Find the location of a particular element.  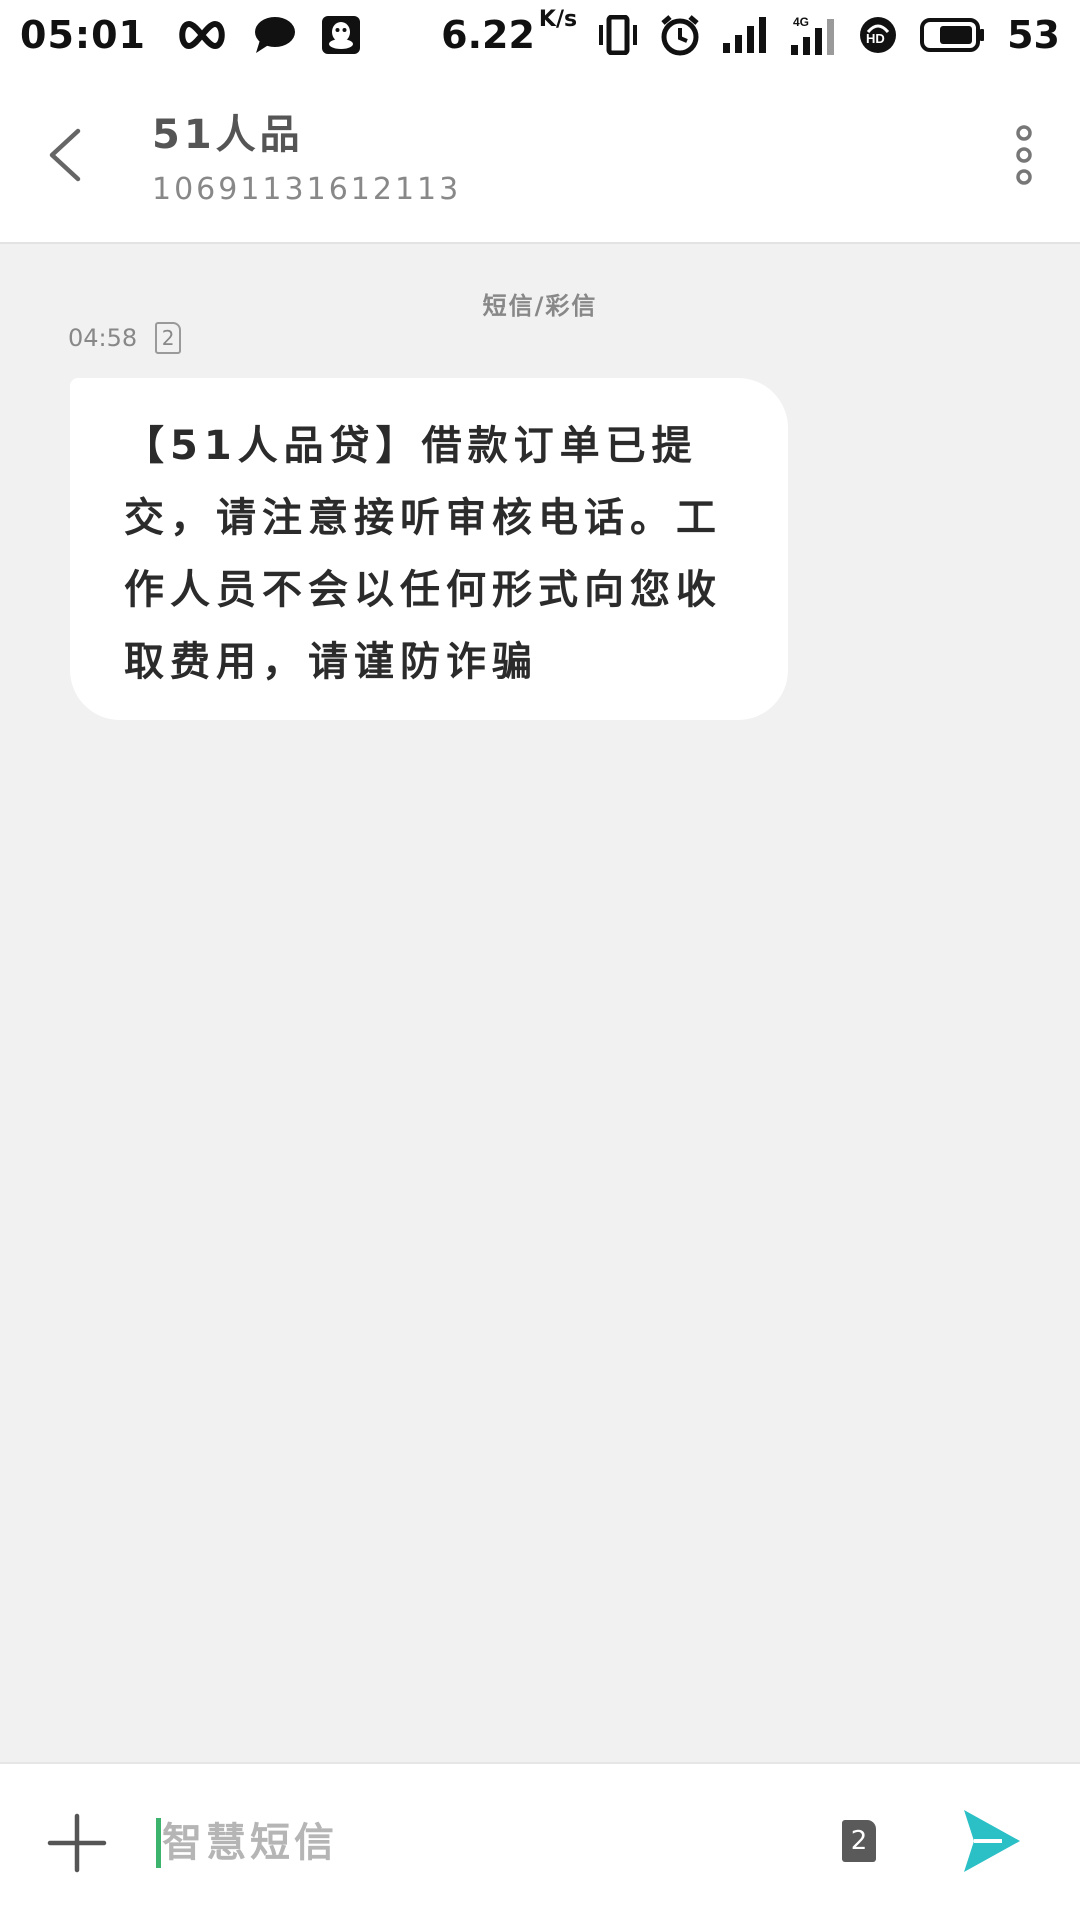

network-speed-value: 6.22 is located at coordinates (488, 35).